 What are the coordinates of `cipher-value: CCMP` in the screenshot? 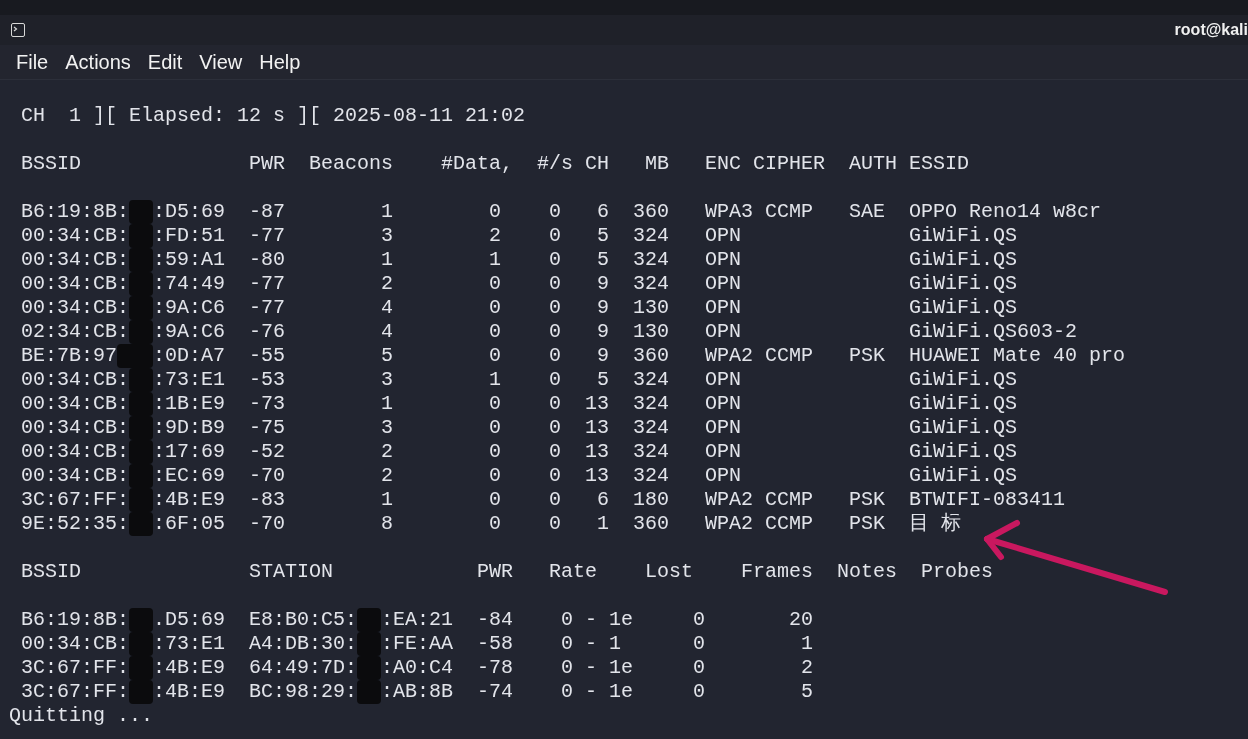 It's located at (789, 499).